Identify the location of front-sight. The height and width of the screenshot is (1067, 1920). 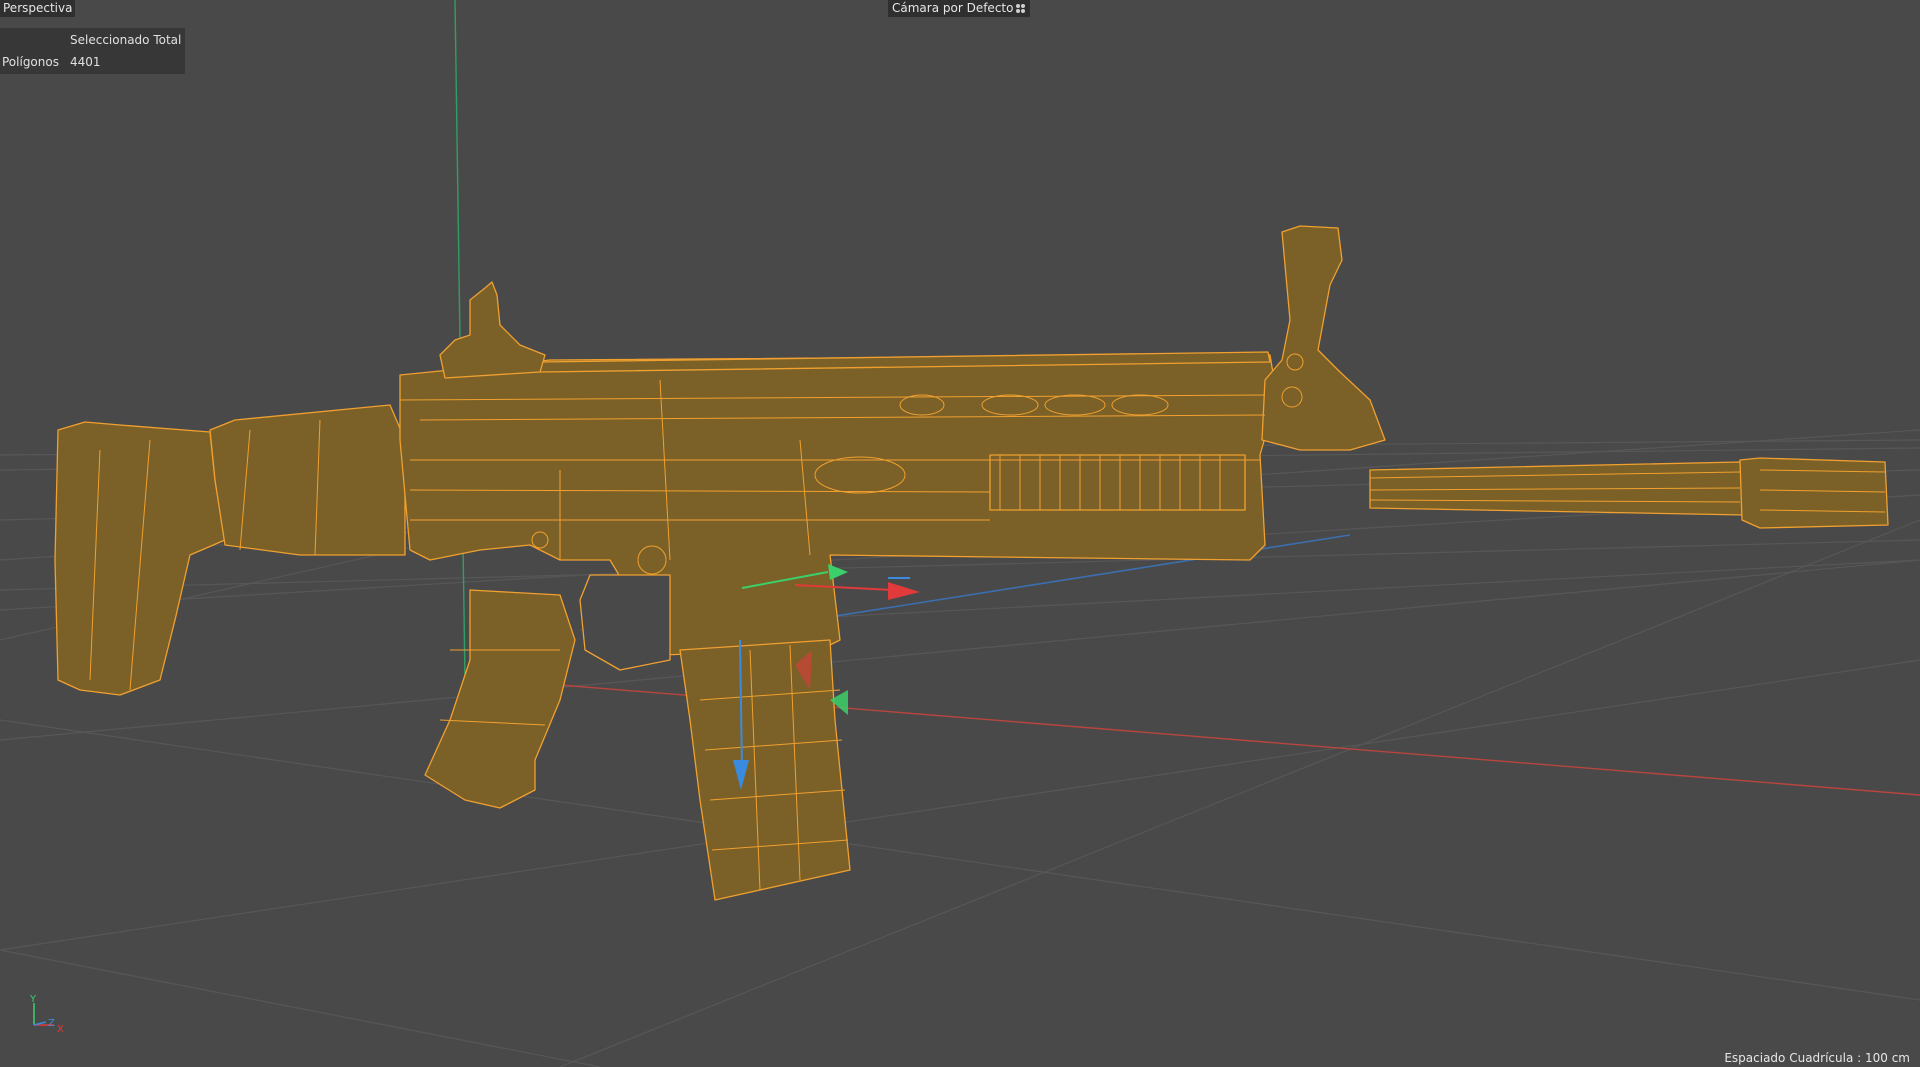
(1323, 338).